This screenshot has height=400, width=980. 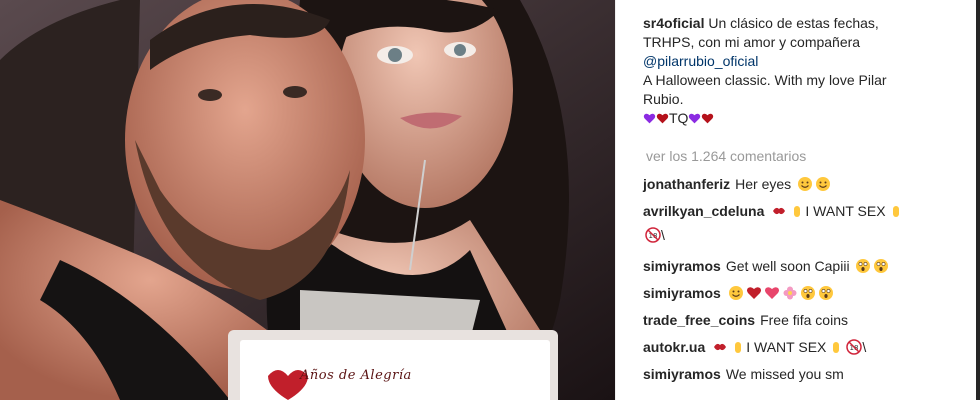 I want to click on comment-item: avrilkyan_cdeluna I WANT SEX 18\, so click(x=808, y=229).